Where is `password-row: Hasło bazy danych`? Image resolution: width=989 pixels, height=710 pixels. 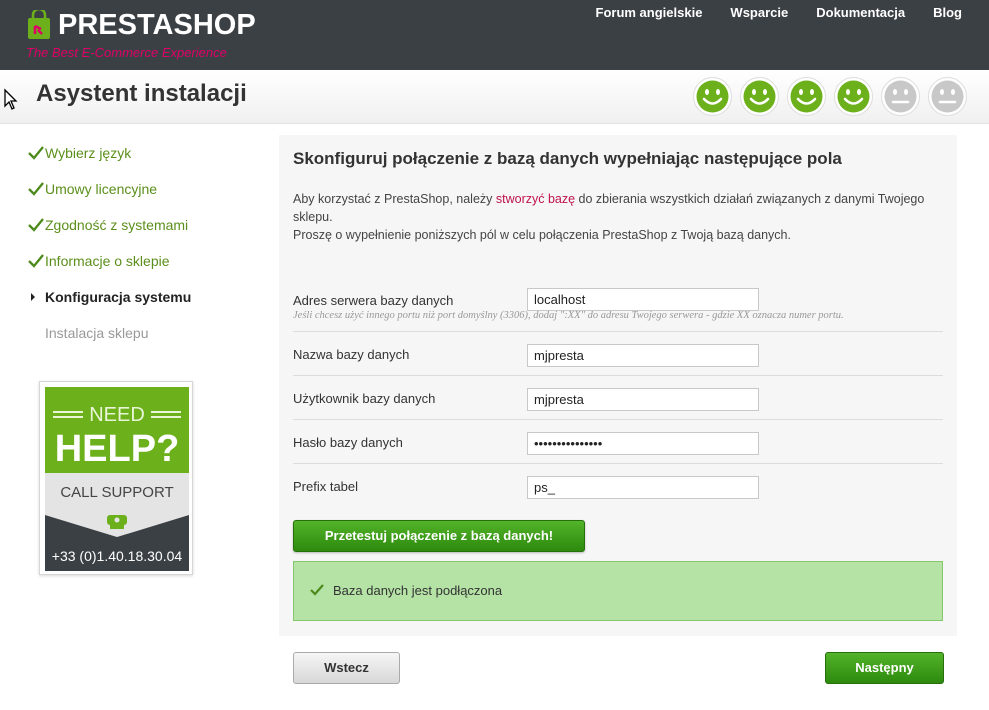
password-row: Hasło bazy danych is located at coordinates (618, 442).